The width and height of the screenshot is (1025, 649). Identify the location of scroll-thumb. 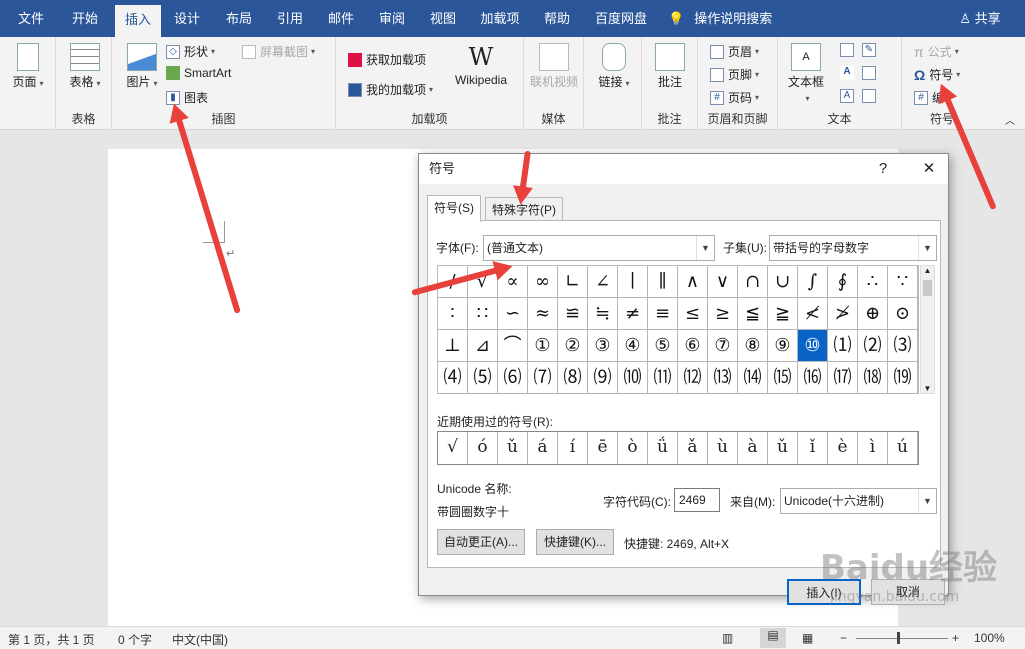
(927, 288).